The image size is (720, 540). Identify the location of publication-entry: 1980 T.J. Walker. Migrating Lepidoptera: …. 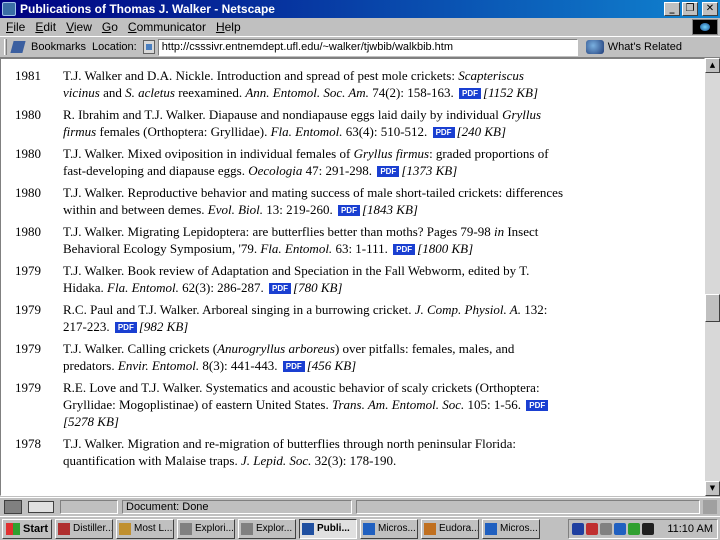
(352, 240).